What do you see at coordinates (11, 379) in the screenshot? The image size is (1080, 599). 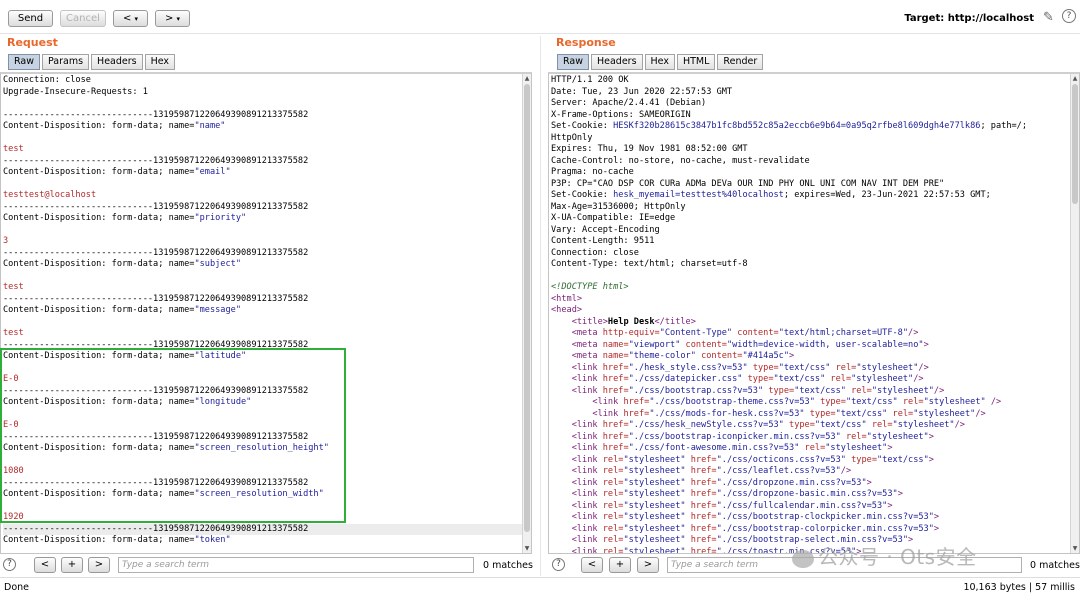 I see `line-text: E-0` at bounding box center [11, 379].